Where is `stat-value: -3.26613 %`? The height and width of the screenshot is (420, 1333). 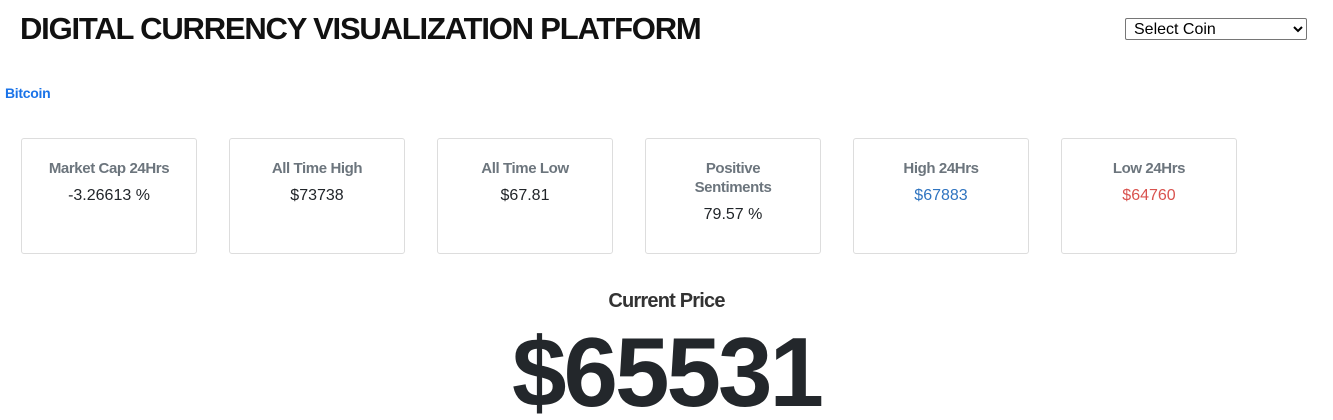 stat-value: -3.26613 % is located at coordinates (109, 195).